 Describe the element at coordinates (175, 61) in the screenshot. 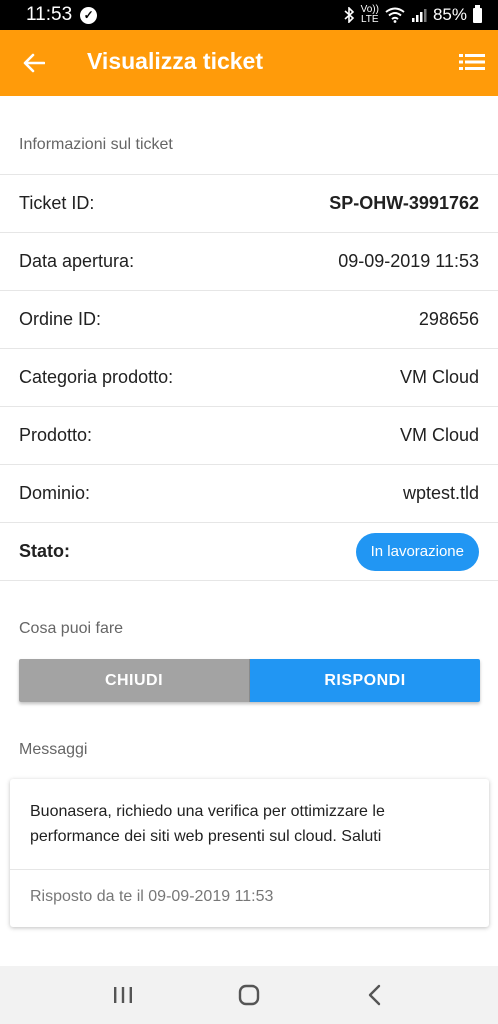

I see `page-title: Visualizza ticket` at that location.